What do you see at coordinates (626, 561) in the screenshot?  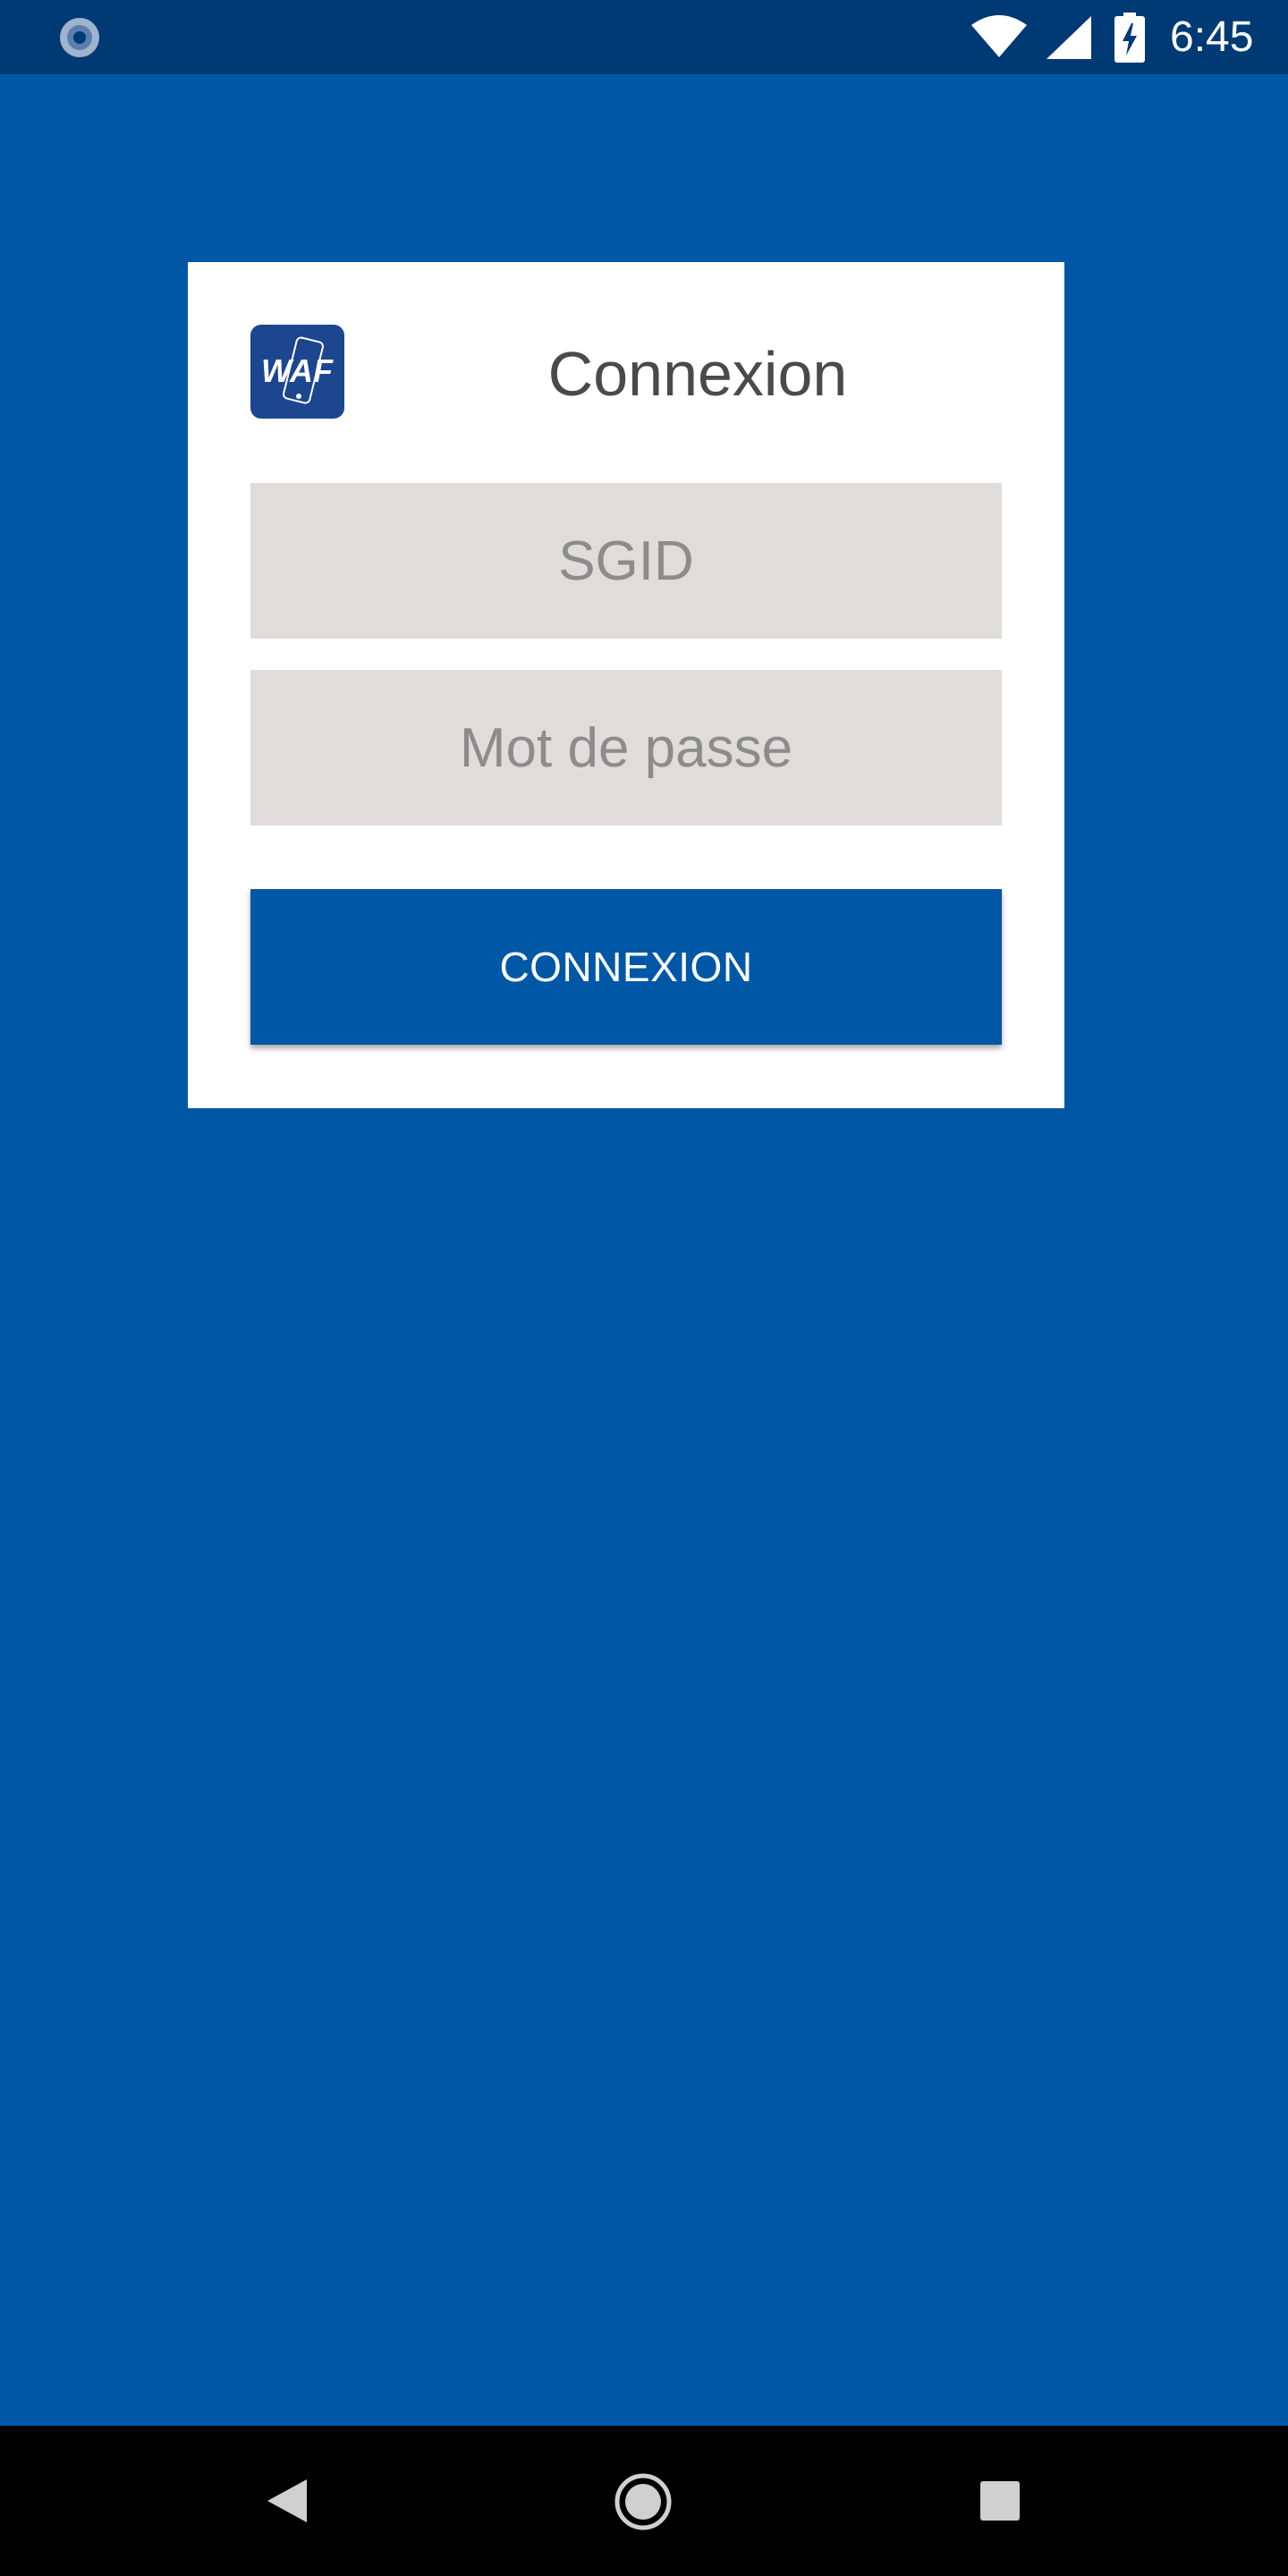 I see `sgid-input` at bounding box center [626, 561].